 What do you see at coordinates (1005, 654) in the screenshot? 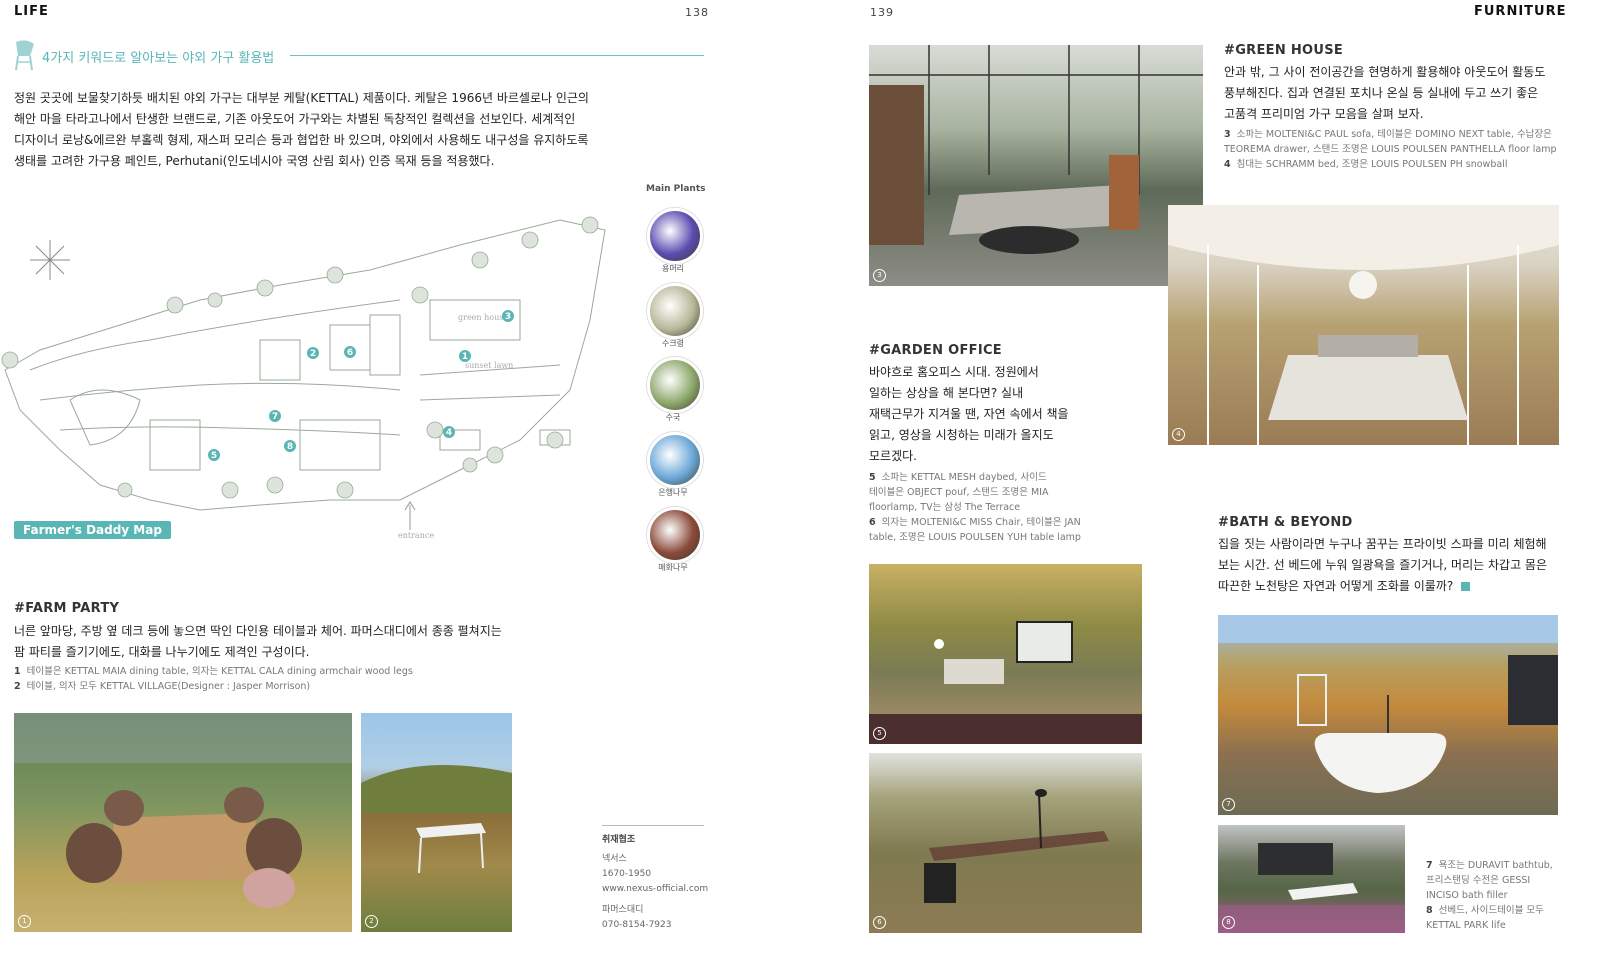
I see `photo-garden-daybed: 5` at bounding box center [1005, 654].